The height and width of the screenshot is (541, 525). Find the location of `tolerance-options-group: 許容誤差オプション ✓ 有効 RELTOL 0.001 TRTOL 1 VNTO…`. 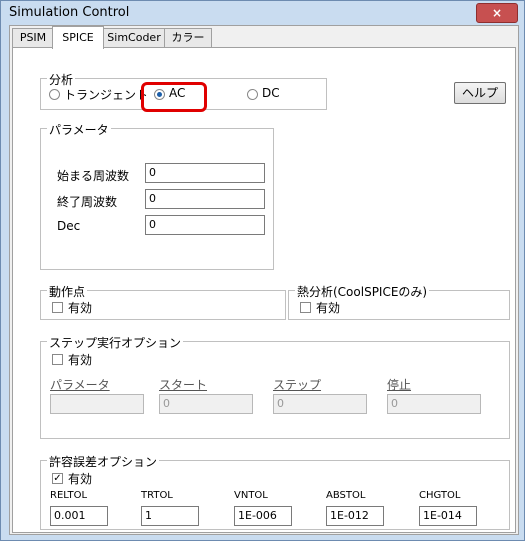

tolerance-options-group: 許容誤差オプション ✓ 有効 RELTOL 0.001 TRTOL 1 VNTO… is located at coordinates (275, 491).